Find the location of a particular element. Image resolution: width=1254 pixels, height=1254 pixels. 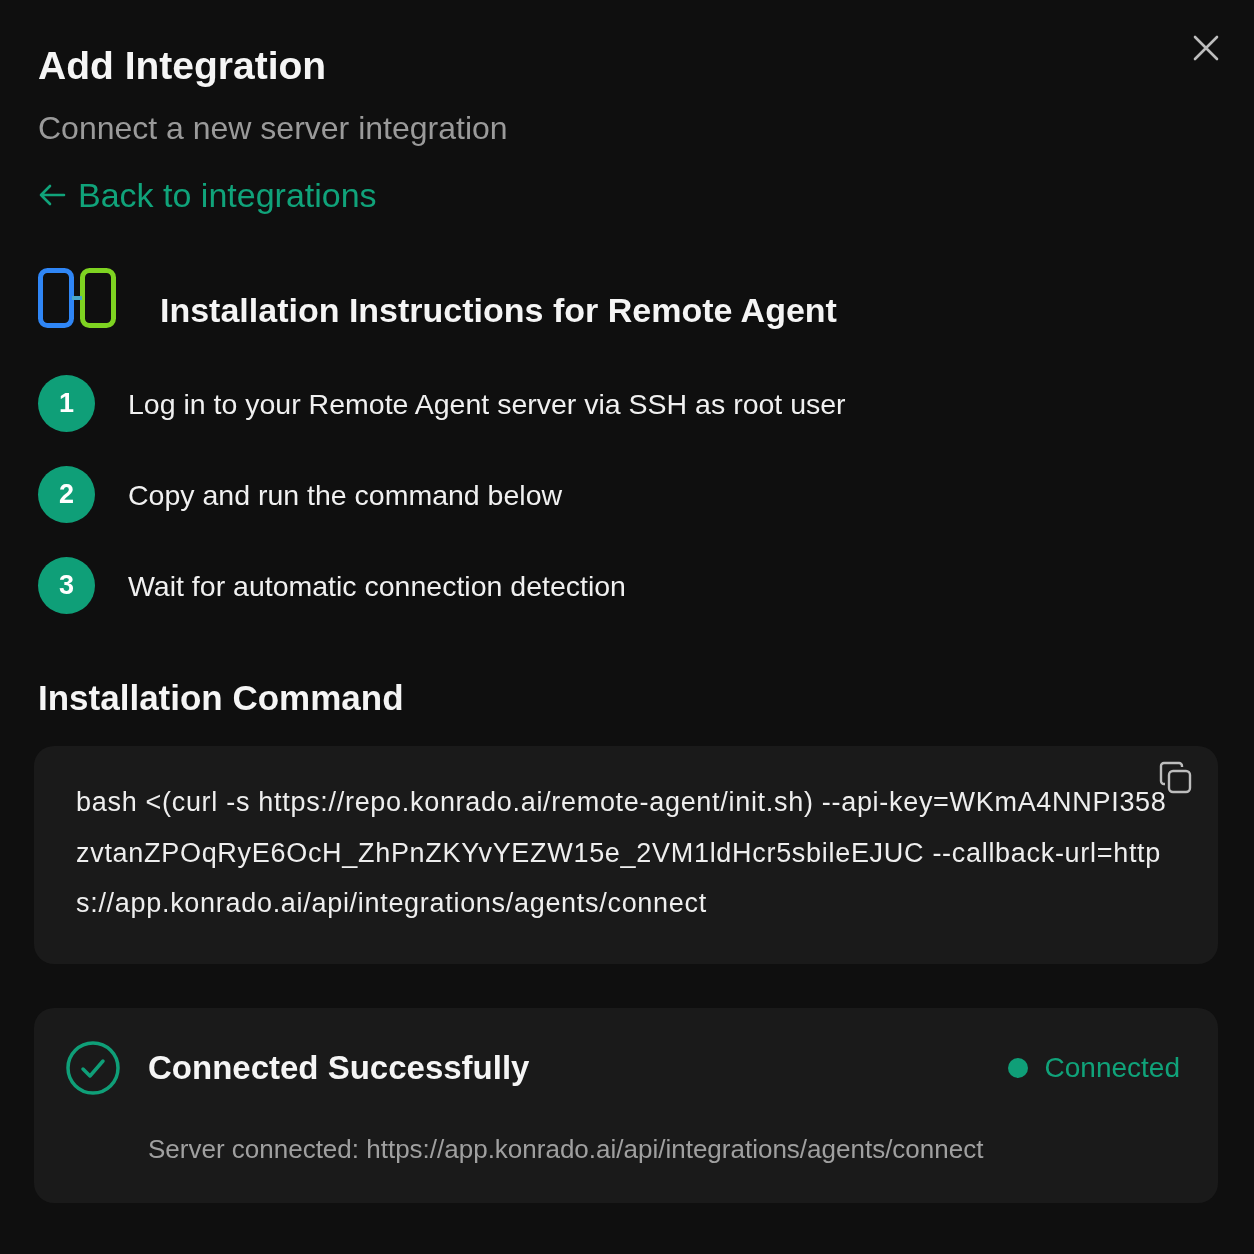

dialog-title: Add Integration is located at coordinates (182, 66).